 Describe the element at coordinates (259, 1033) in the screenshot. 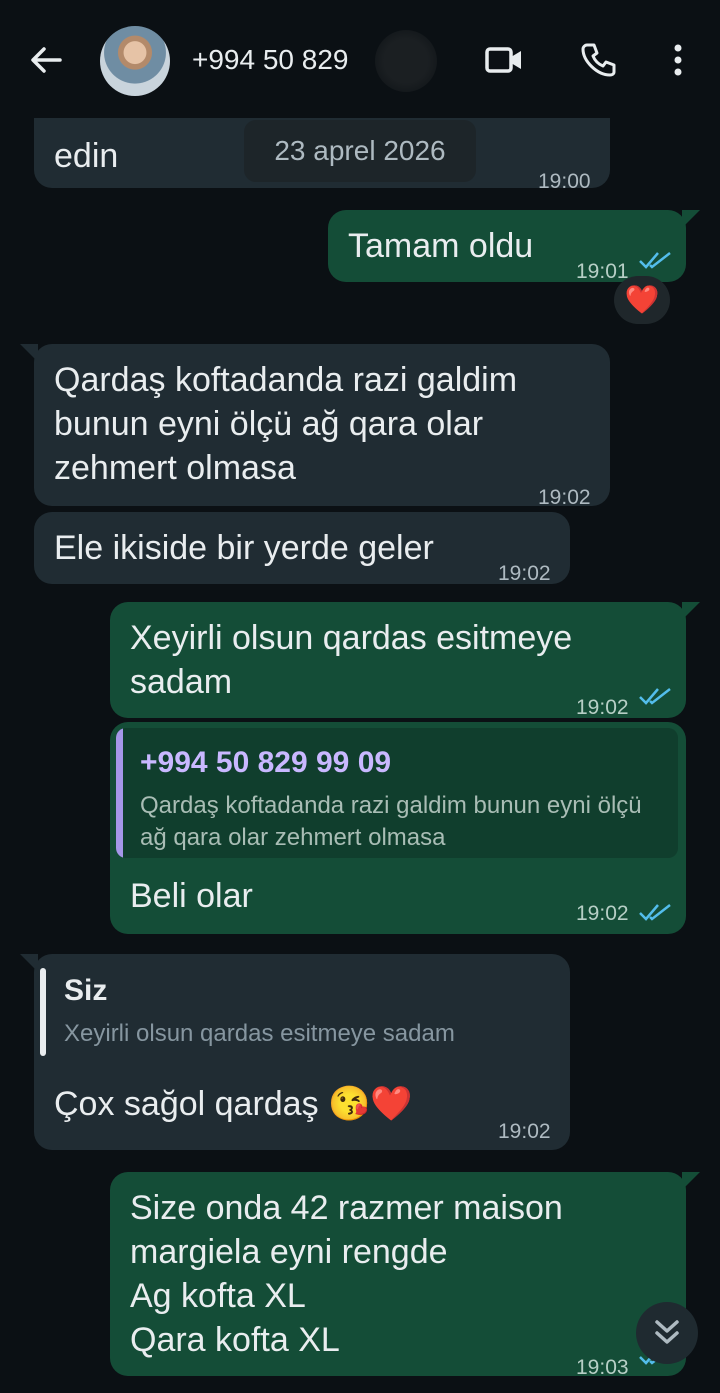

I see `quoted-text: Xeyirli olsun qardas esitmeye sadam` at that location.